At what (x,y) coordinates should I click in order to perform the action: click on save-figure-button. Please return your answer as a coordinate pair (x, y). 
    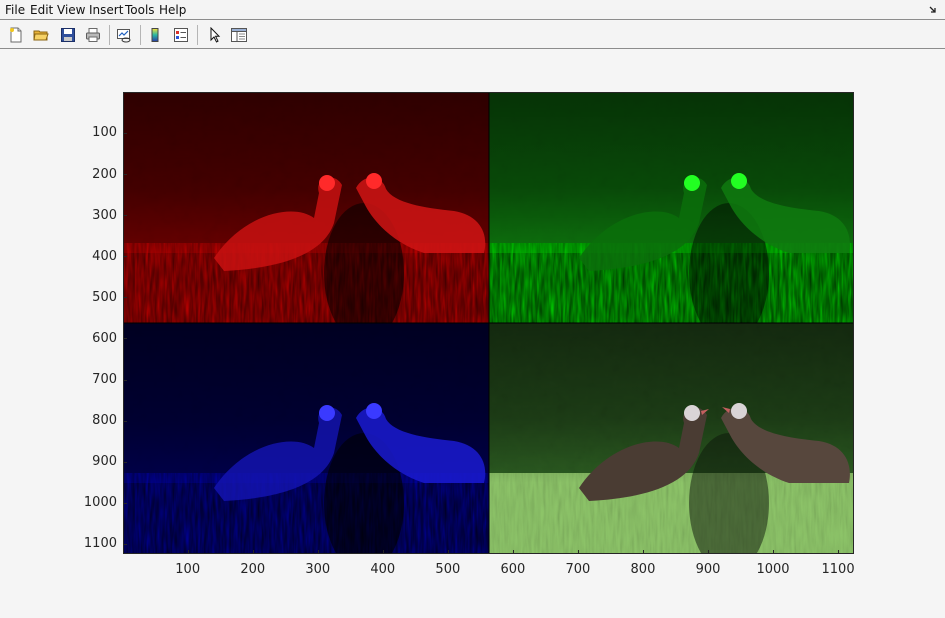
    Looking at the image, I should click on (68, 35).